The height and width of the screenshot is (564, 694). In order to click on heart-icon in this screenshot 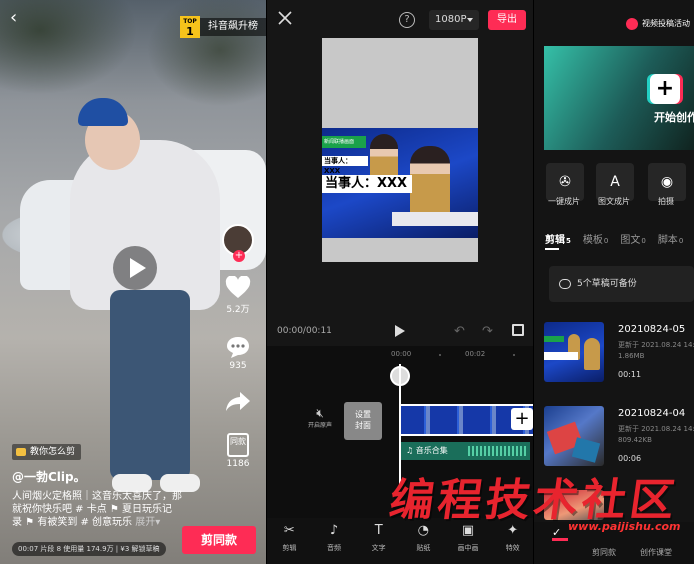, I will do `click(238, 287)`.